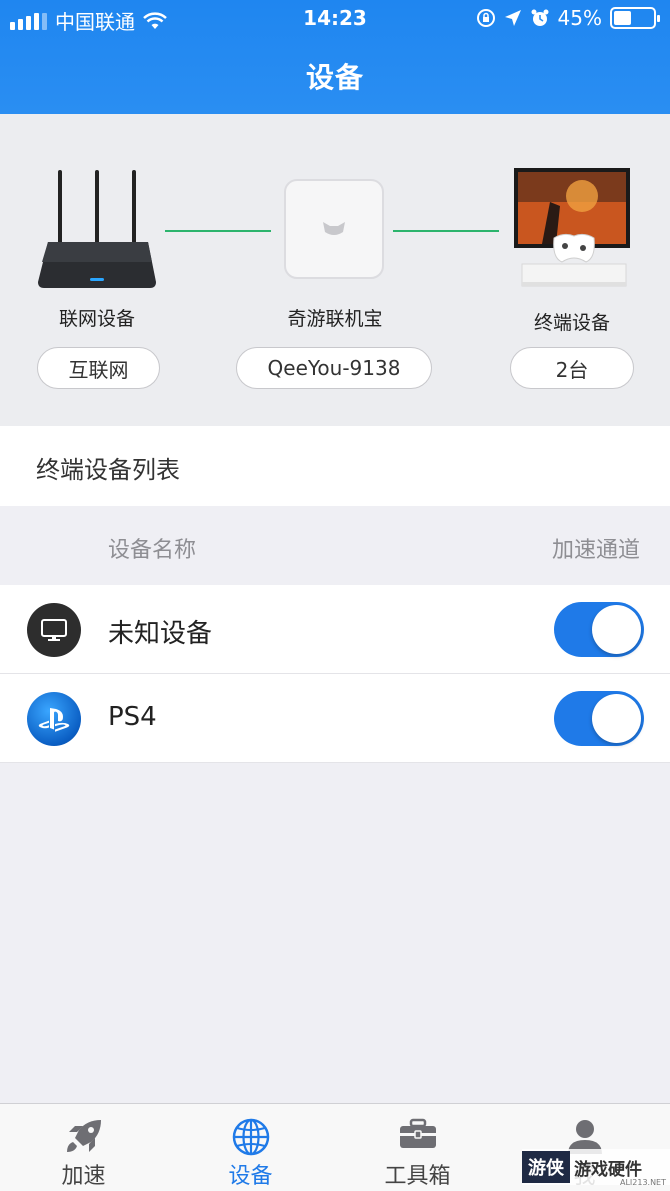 This screenshot has width=670, height=1191. I want to click on tab-toolbox: 工具箱, so click(417, 1147).